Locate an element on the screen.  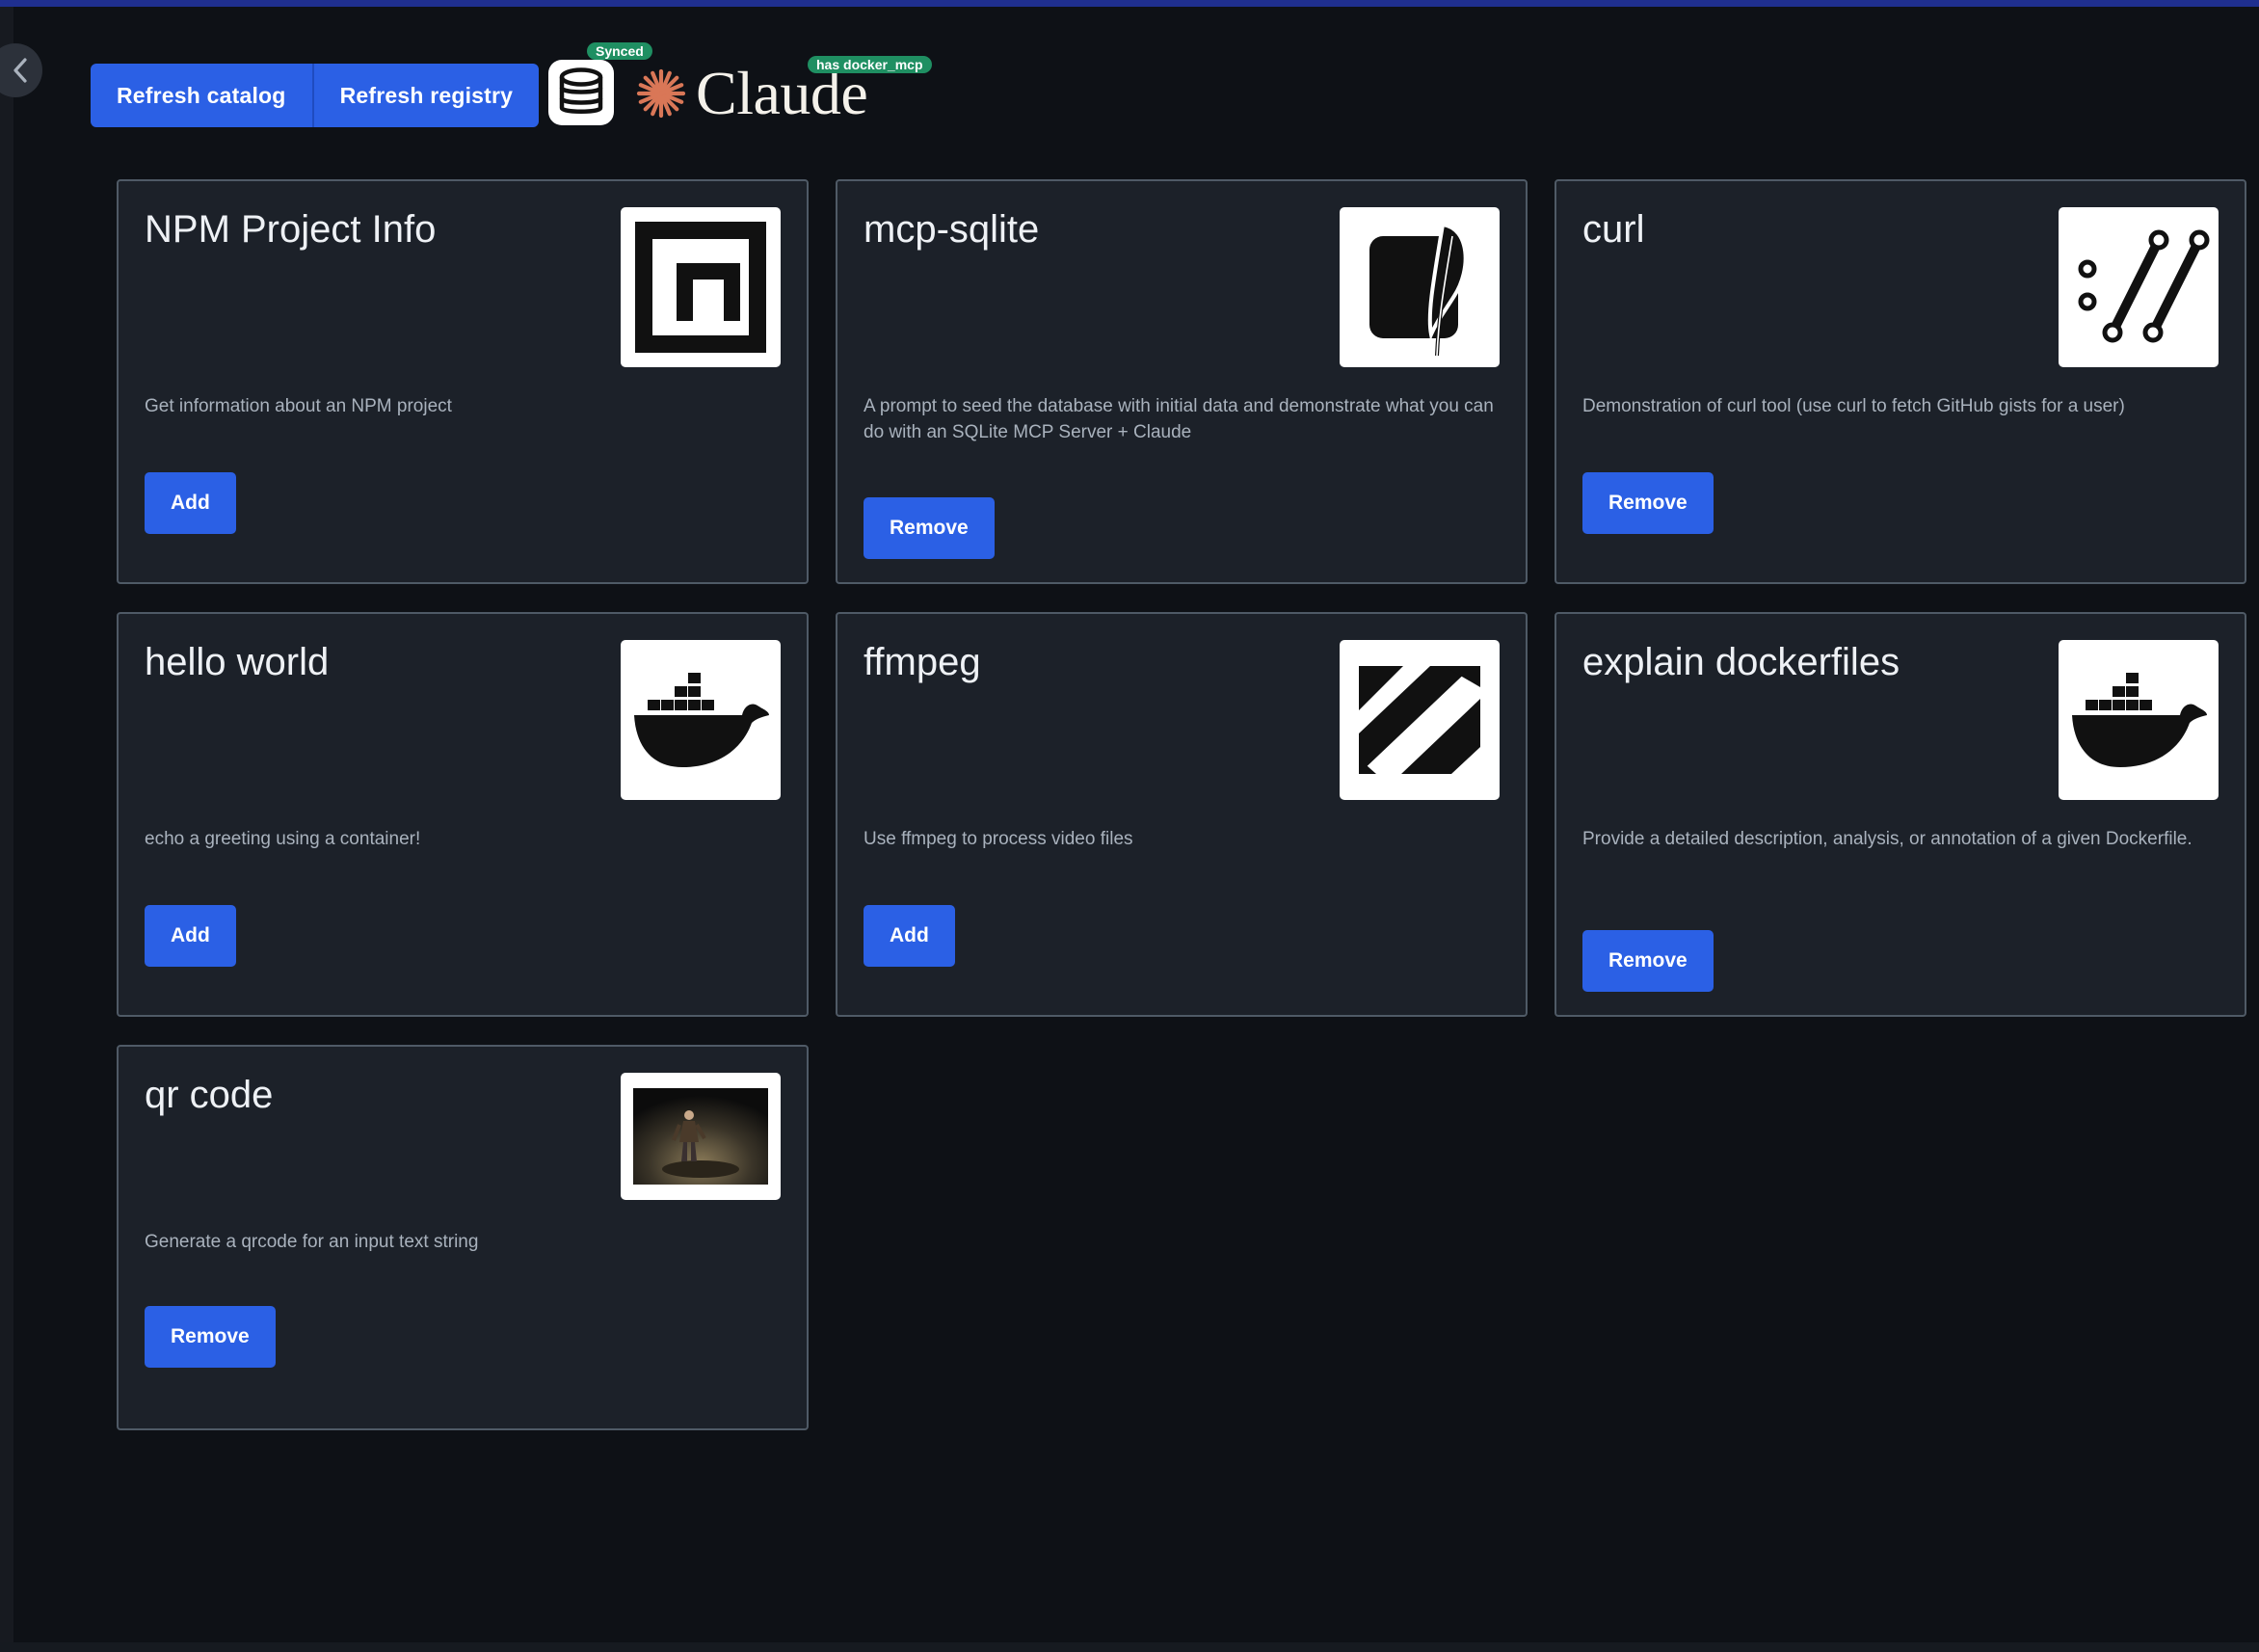
card-title: curl is located at coordinates (1613, 229).